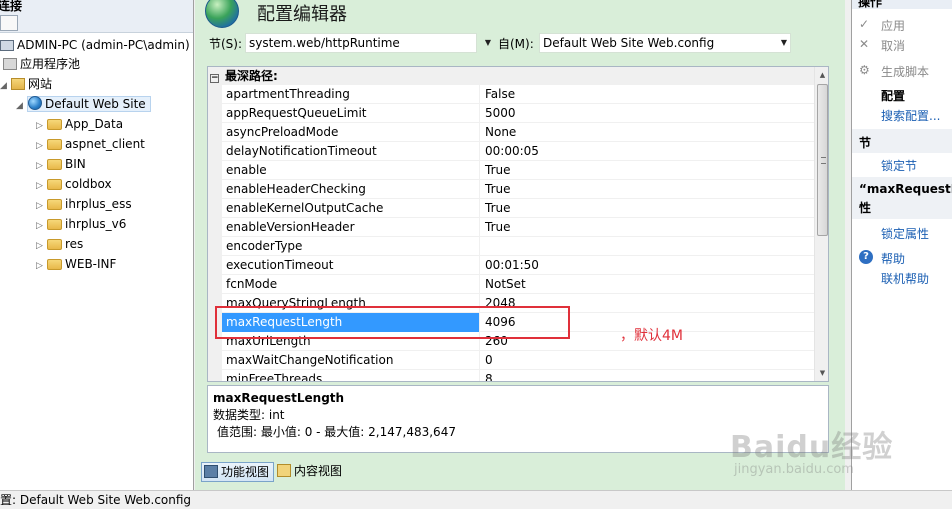  I want to click on toolbar-icon, so click(9, 23).